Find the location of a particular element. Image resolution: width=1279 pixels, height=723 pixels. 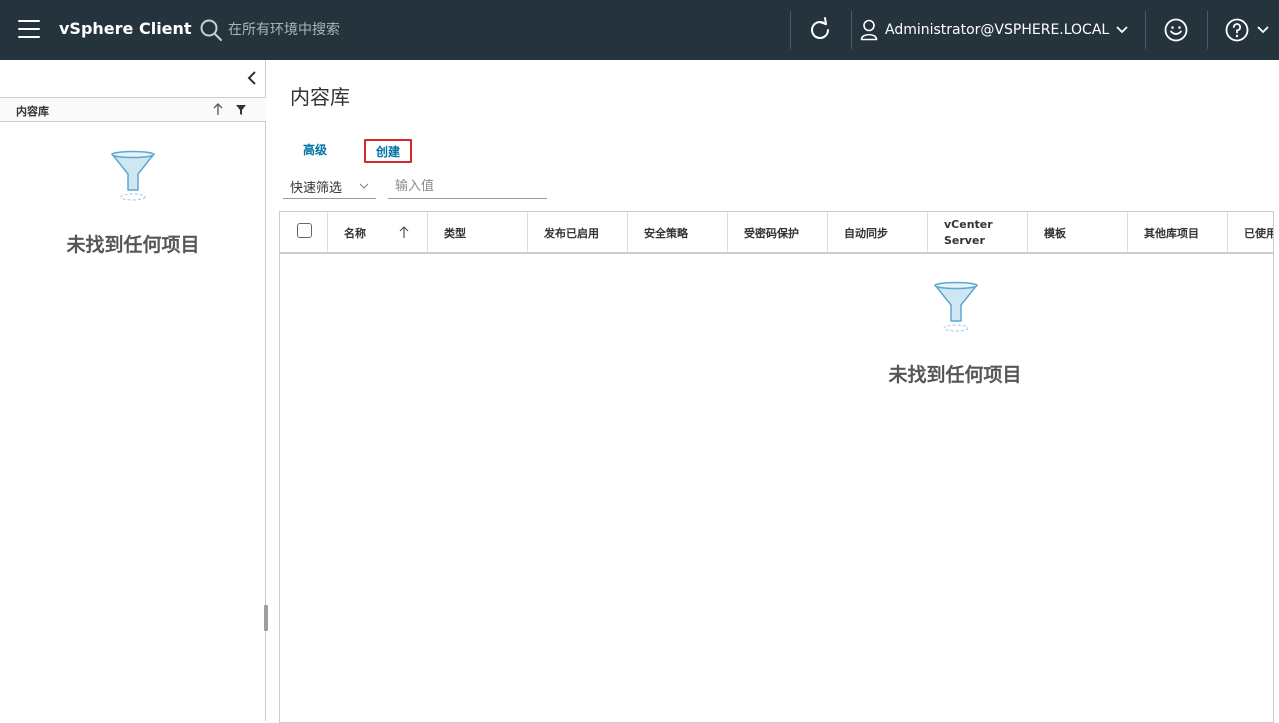

page-title: 内容库 is located at coordinates (320, 97).